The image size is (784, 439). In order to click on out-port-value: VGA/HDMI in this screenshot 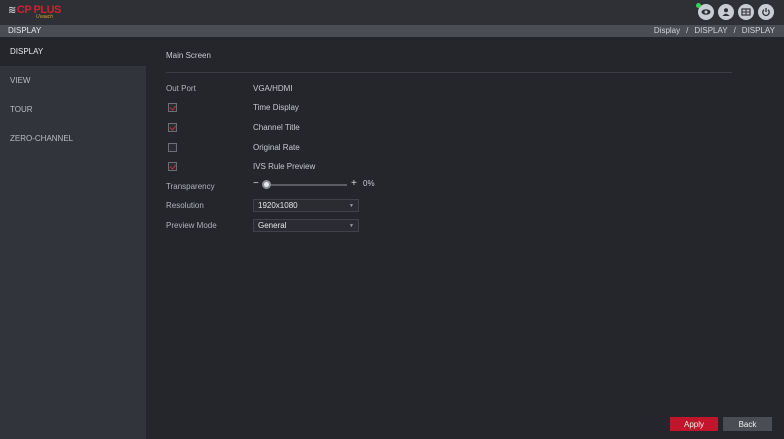, I will do `click(273, 88)`.